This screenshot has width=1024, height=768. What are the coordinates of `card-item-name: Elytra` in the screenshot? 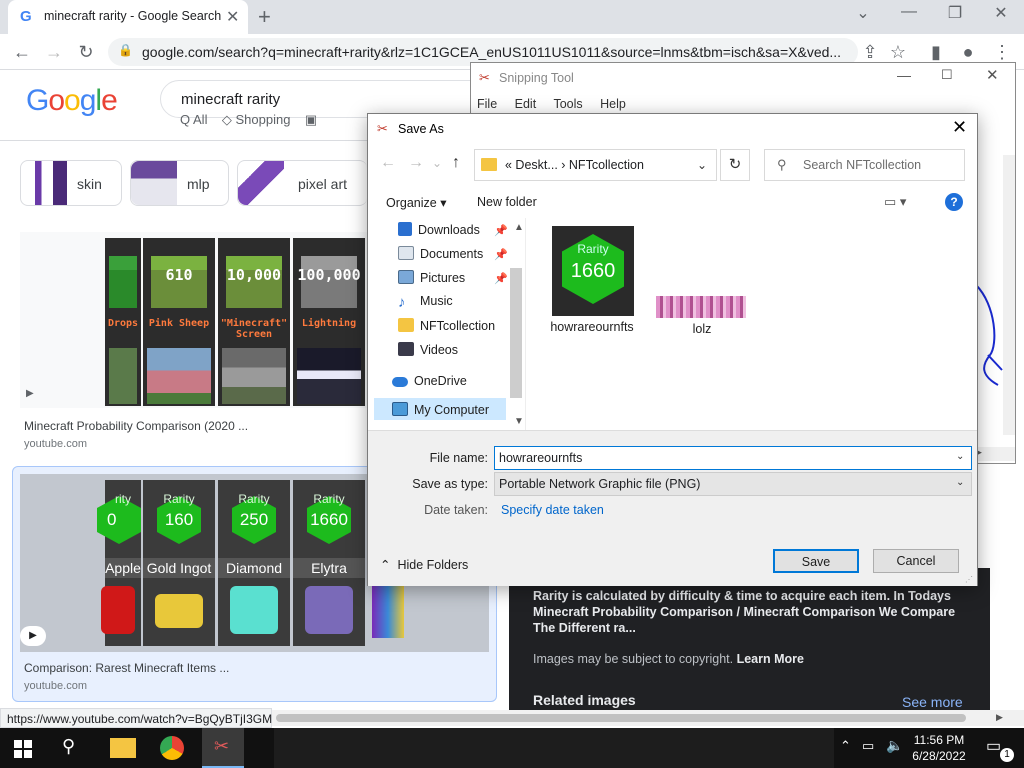 It's located at (329, 568).